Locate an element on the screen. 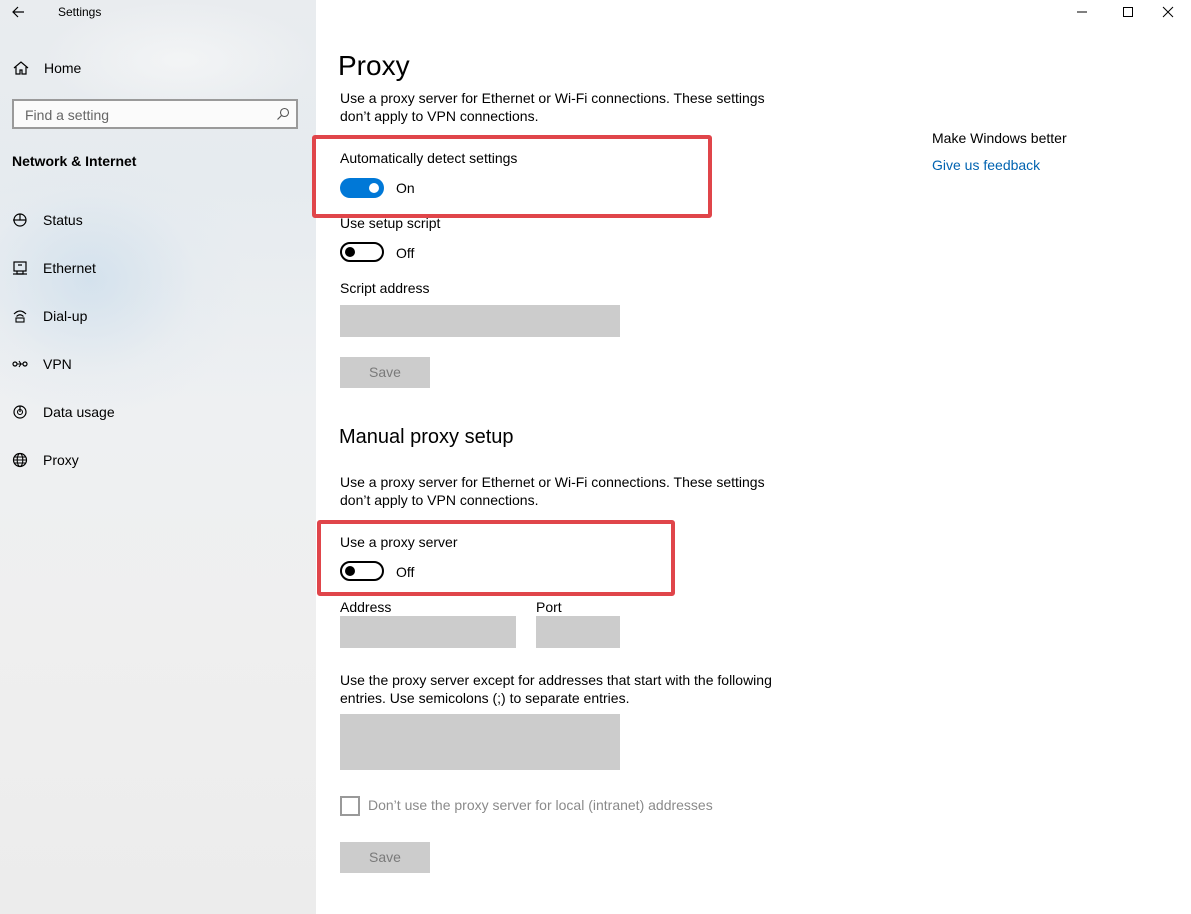 The width and height of the screenshot is (1191, 914). sidebar-item-dialup: Dial-up is located at coordinates (158, 316).